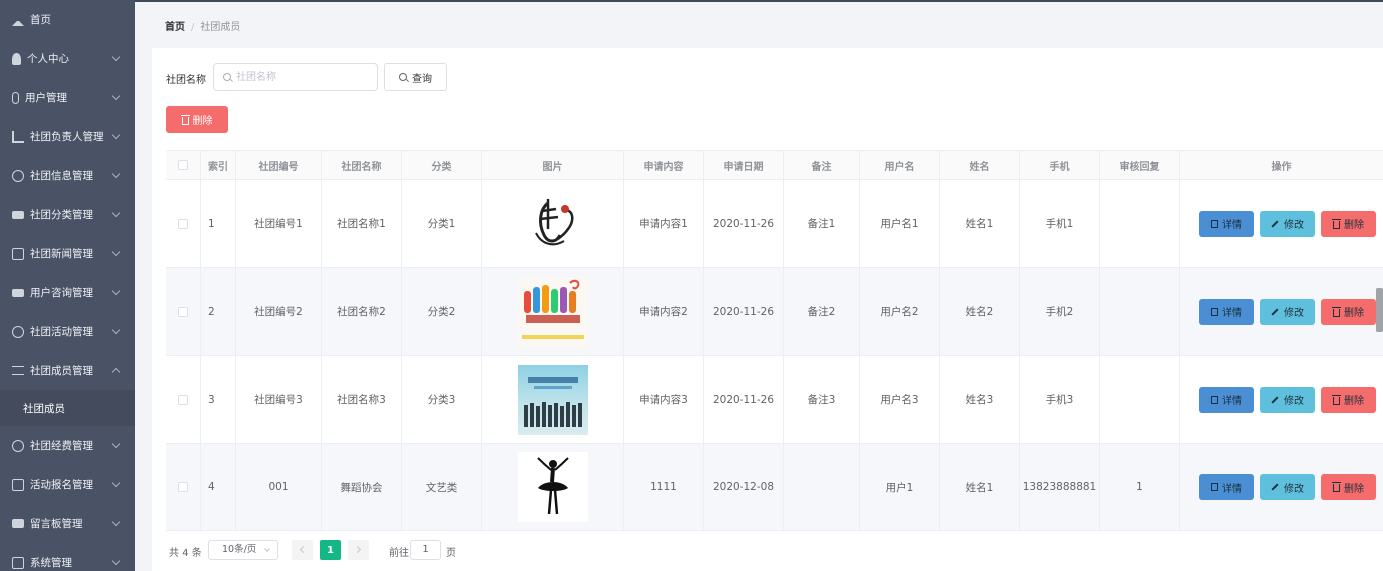 This screenshot has width=1383, height=571. I want to click on page-number-button: 1, so click(330, 550).